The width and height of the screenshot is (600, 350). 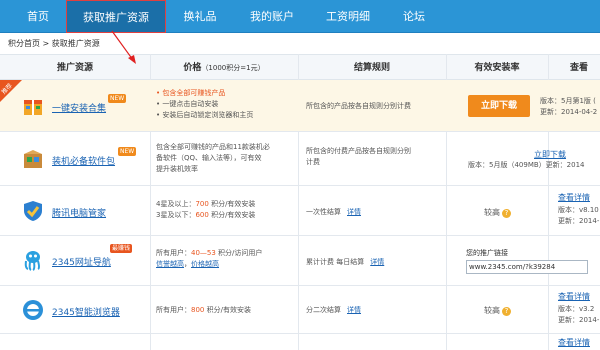 What do you see at coordinates (86, 311) in the screenshot?
I see `product-name-2345-browser: 2345智能浏览器` at bounding box center [86, 311].